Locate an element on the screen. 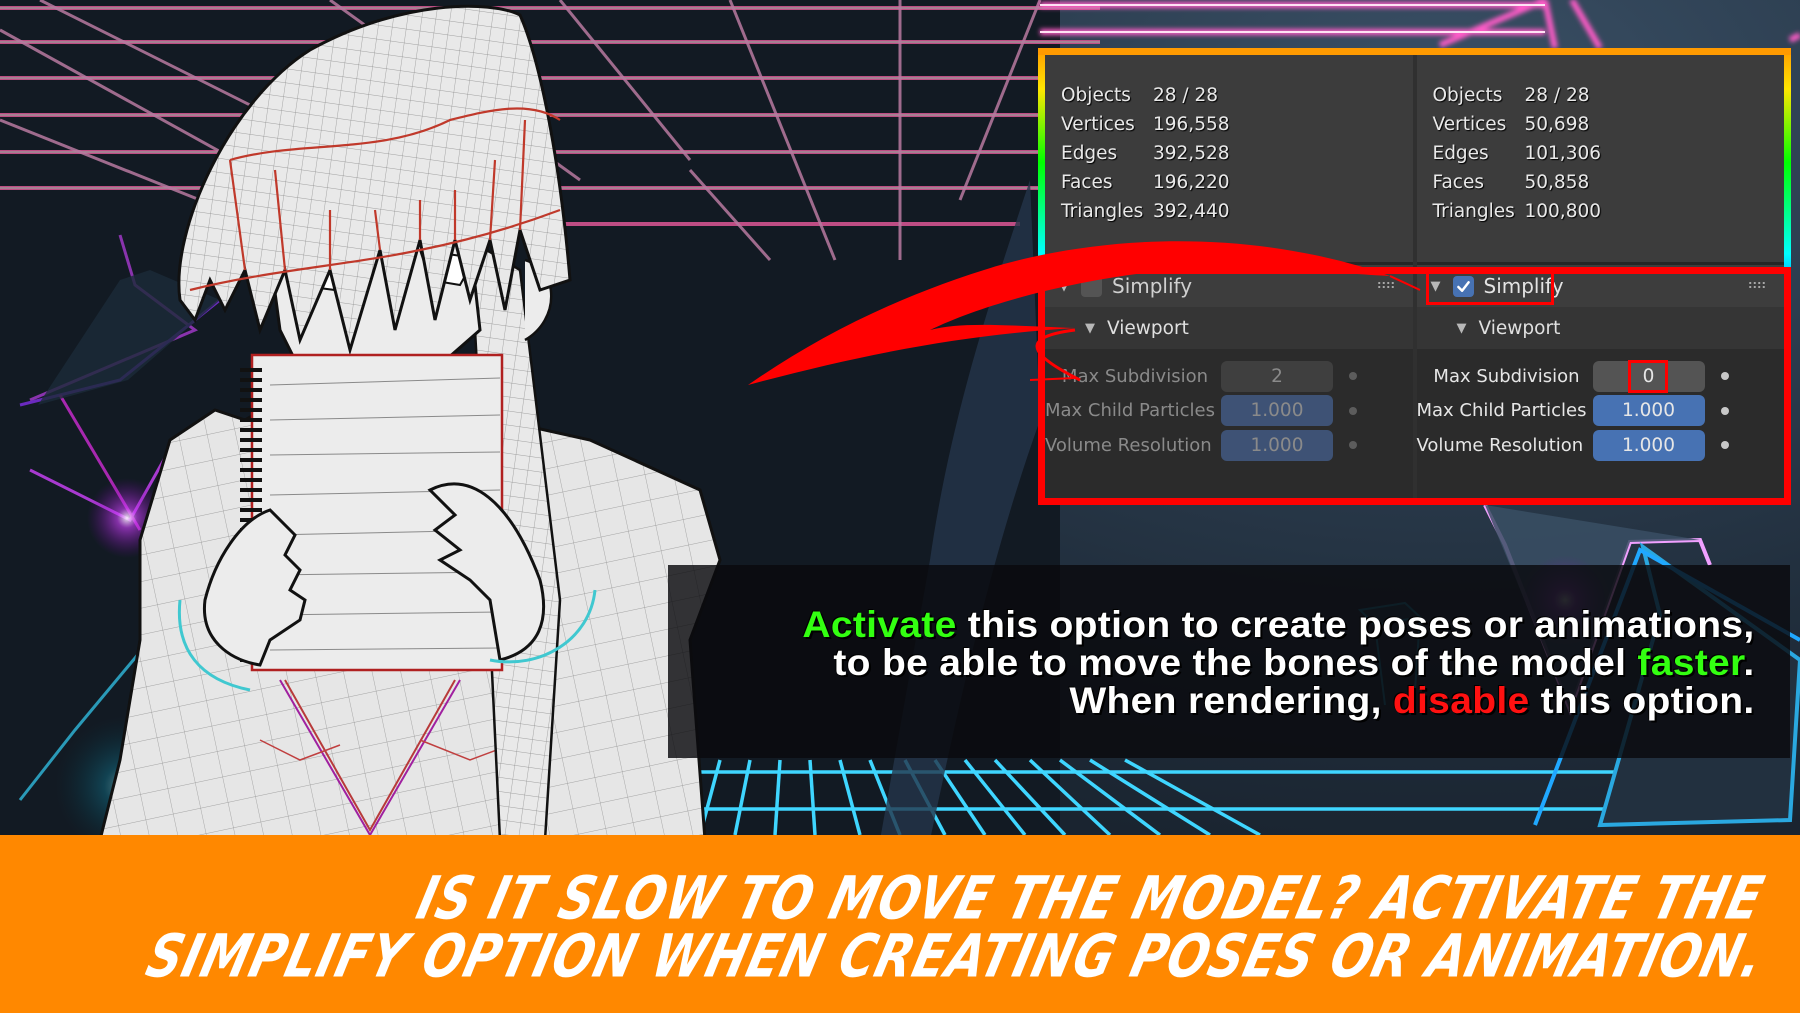 The image size is (1800, 1013). stat-value: 50,698 is located at coordinates (1557, 124).